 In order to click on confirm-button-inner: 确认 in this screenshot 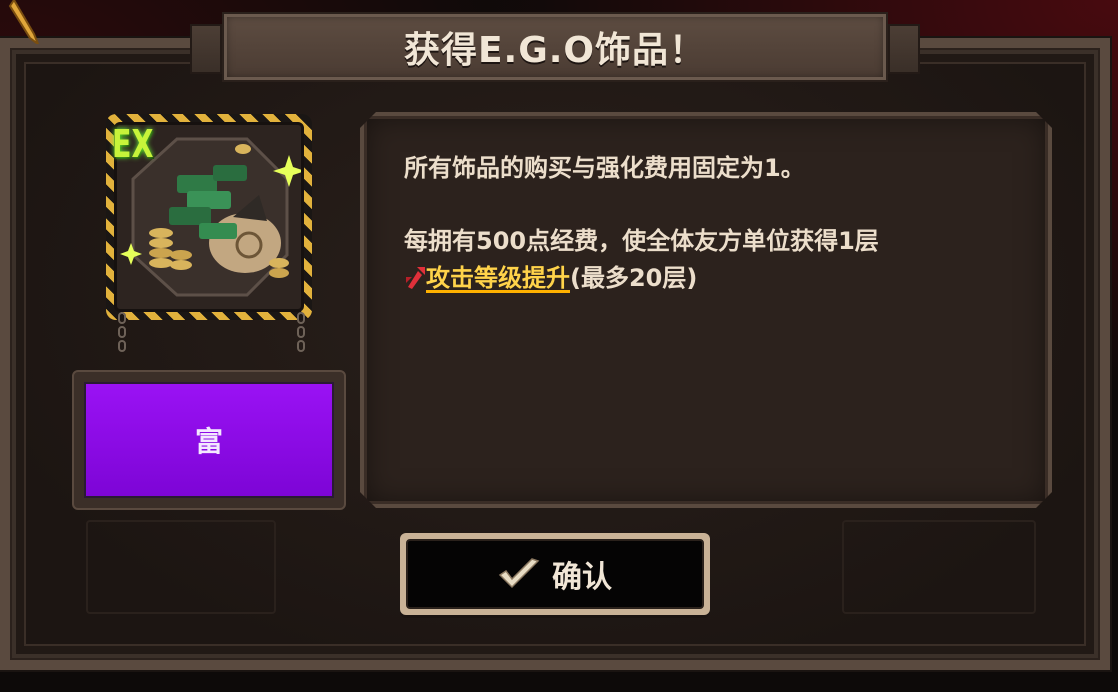, I will do `click(555, 574)`.